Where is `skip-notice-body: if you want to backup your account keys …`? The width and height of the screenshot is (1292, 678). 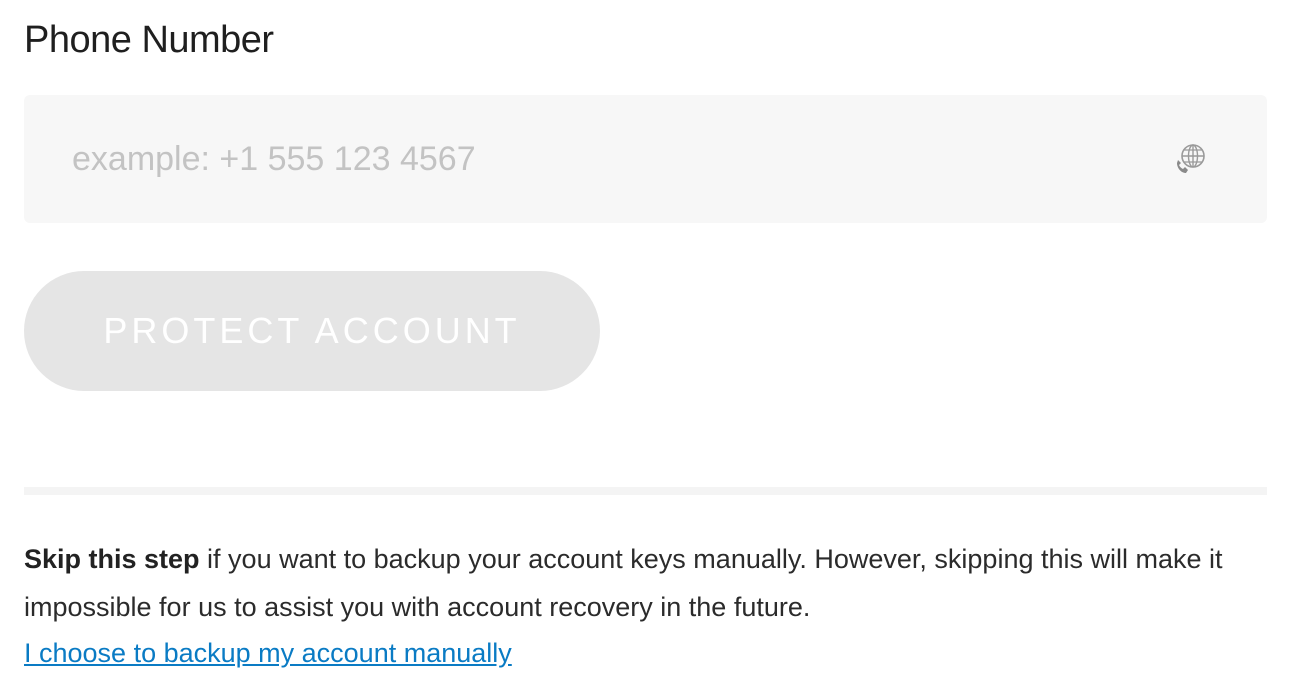 skip-notice-body: if you want to backup your account keys … is located at coordinates (623, 583).